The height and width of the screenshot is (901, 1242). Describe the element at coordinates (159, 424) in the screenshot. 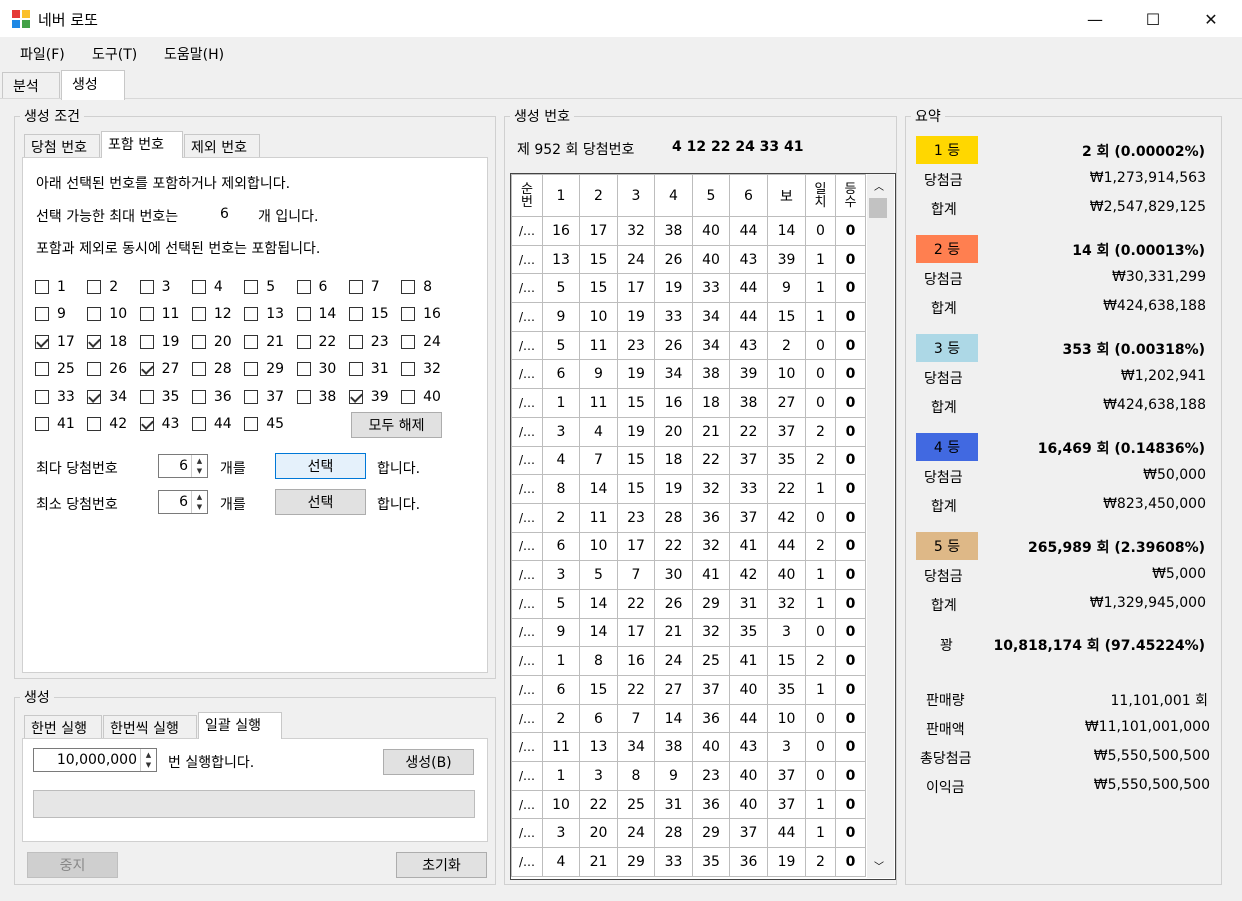

I see `number-checkbox-43: 43` at that location.